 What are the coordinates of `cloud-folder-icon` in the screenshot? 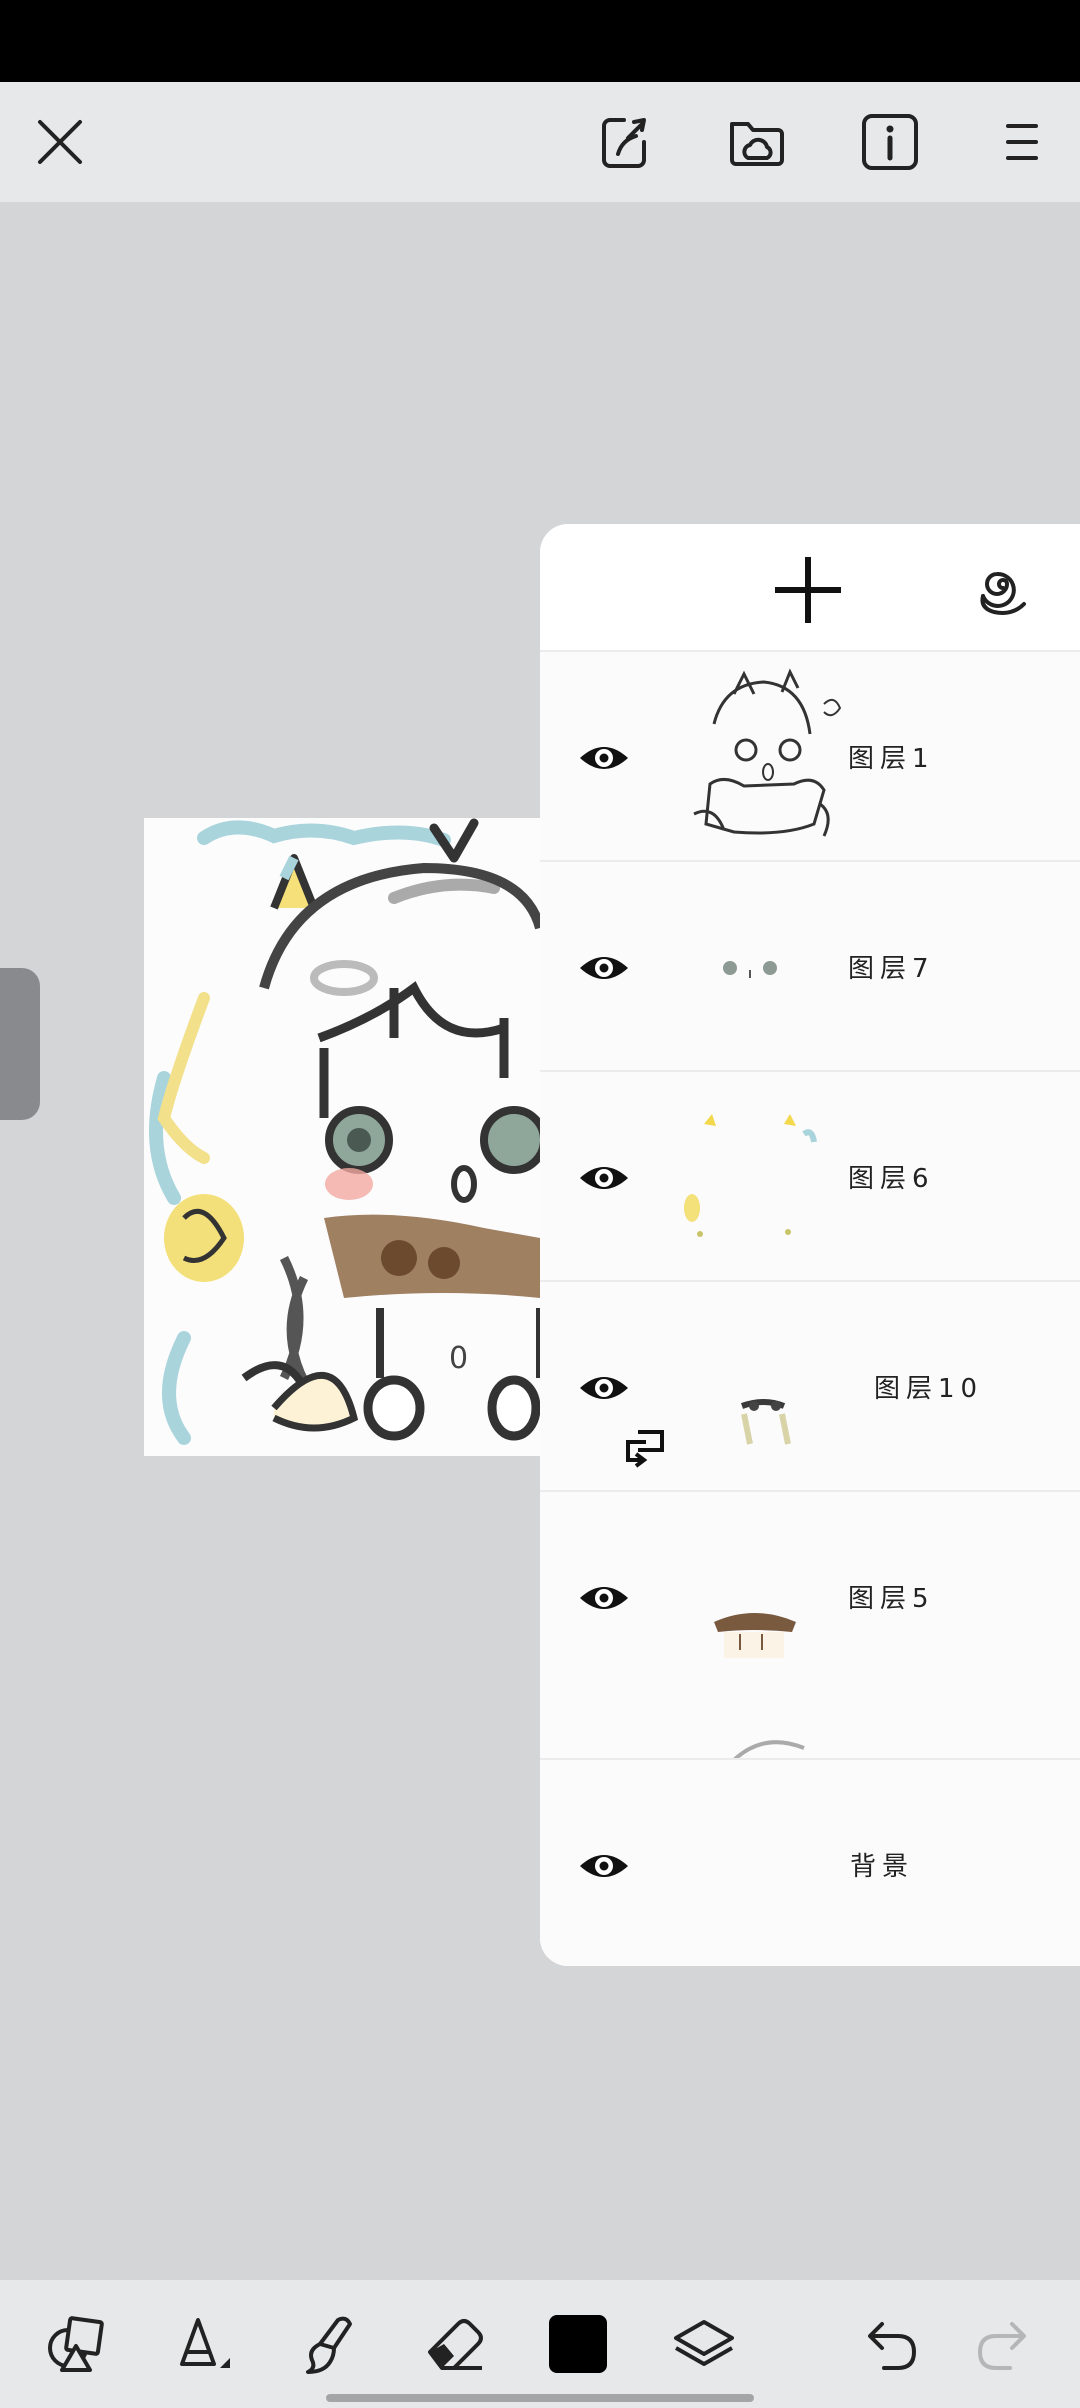 It's located at (757, 144).